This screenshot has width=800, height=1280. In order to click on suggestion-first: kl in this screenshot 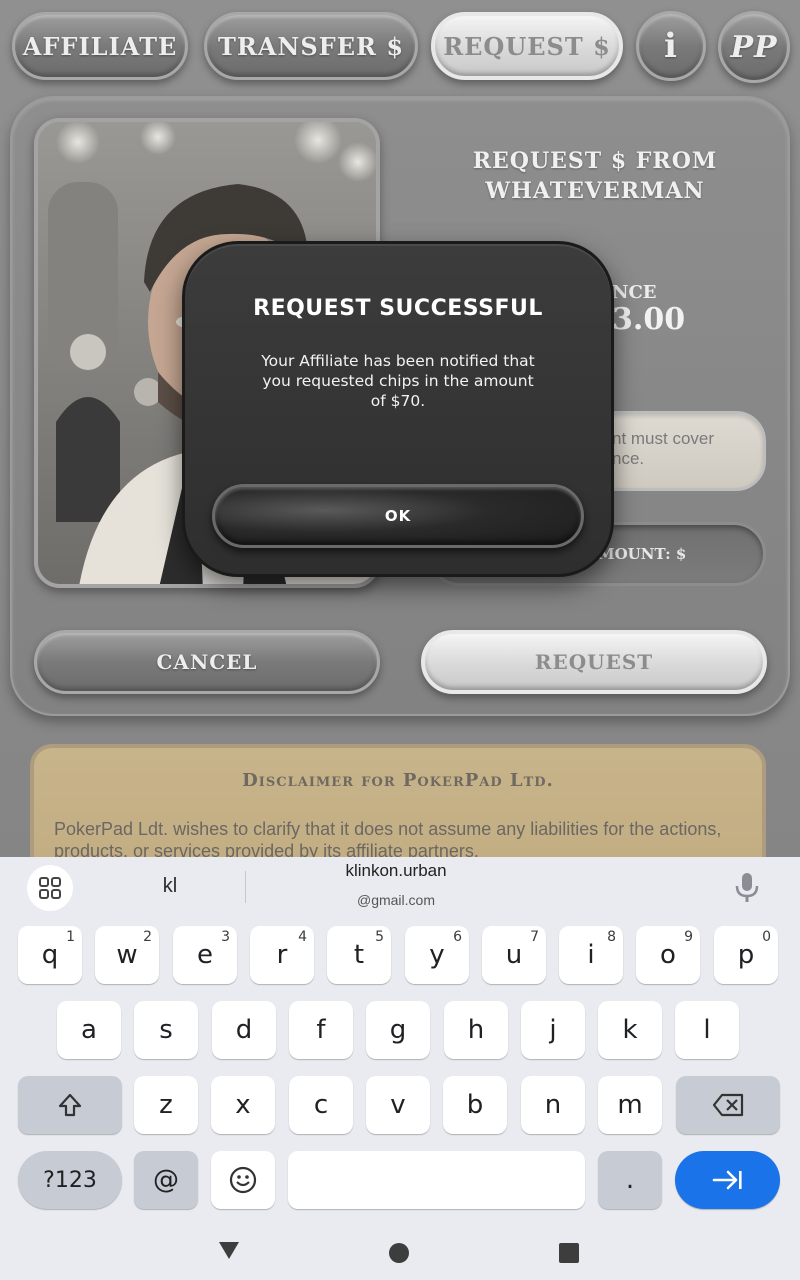, I will do `click(170, 886)`.